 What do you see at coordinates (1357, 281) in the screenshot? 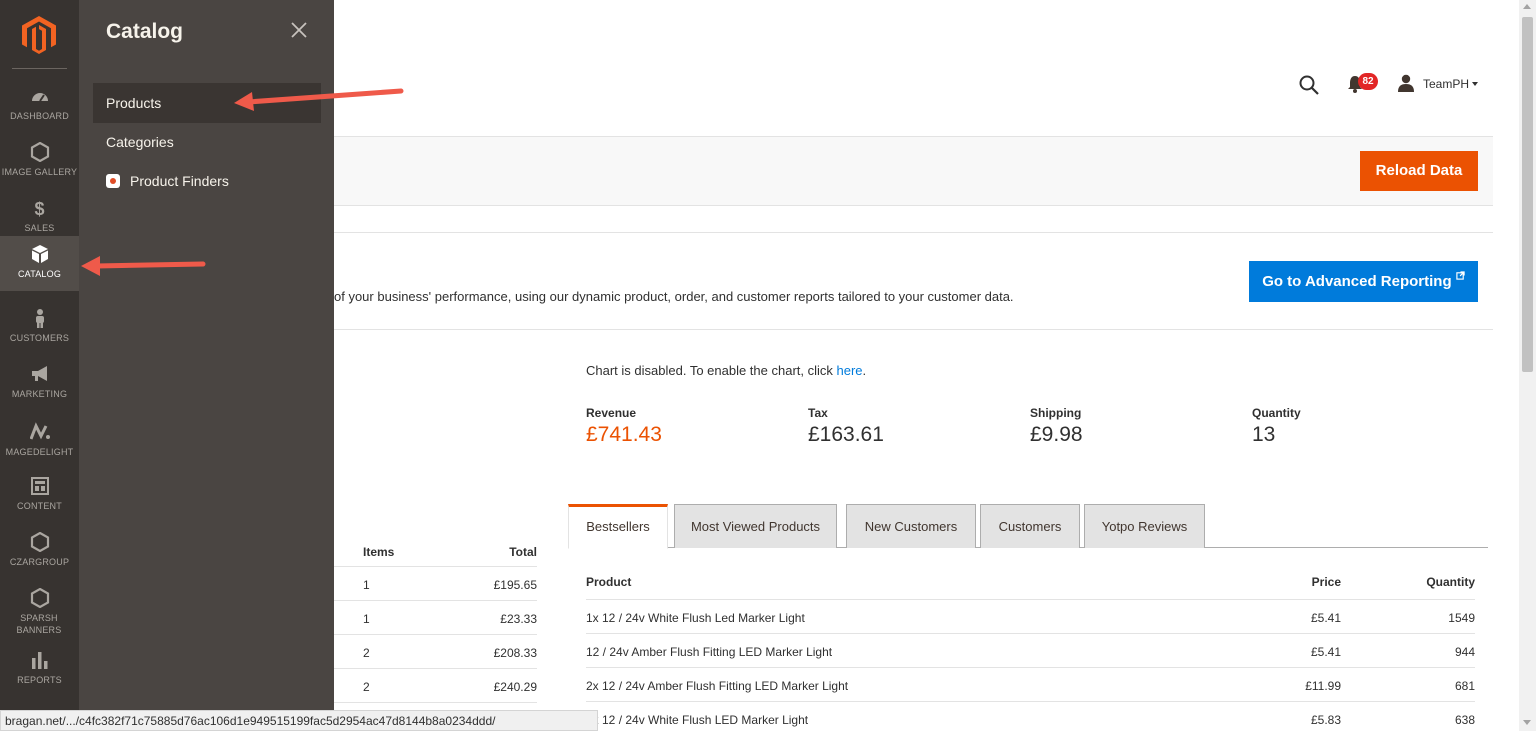
I see `advanced-reporting-label: Go to Advanced Reporting` at bounding box center [1357, 281].